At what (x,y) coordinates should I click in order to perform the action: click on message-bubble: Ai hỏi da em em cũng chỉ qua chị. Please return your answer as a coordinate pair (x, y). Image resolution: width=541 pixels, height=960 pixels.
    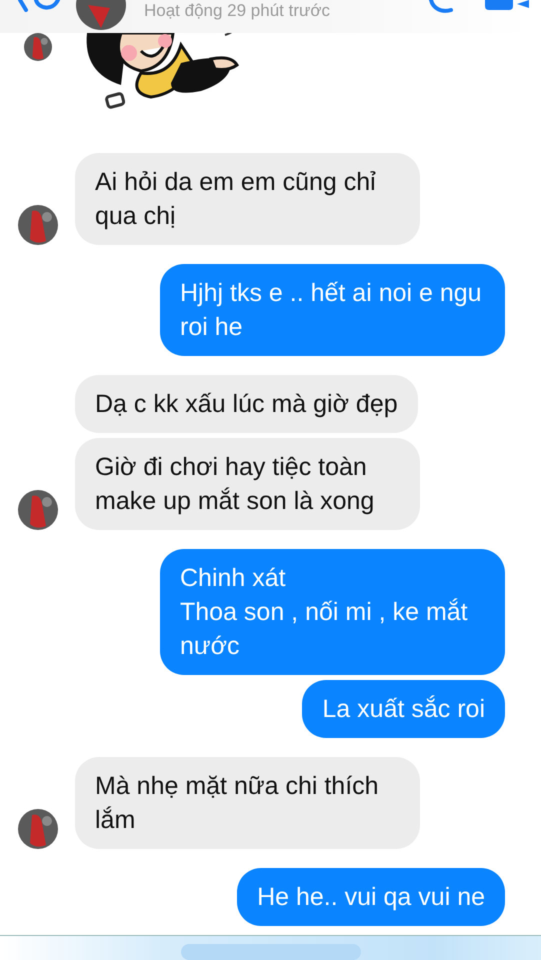
    Looking at the image, I should click on (247, 199).